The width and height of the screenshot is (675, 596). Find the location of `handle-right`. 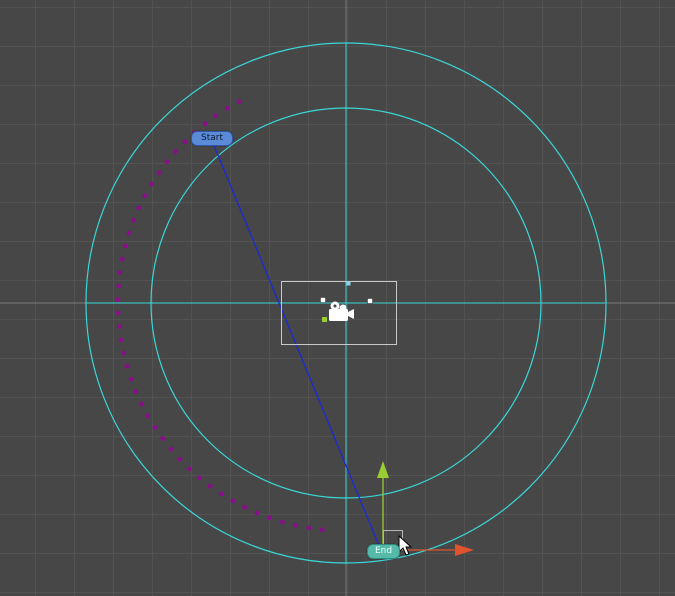

handle-right is located at coordinates (370, 301).